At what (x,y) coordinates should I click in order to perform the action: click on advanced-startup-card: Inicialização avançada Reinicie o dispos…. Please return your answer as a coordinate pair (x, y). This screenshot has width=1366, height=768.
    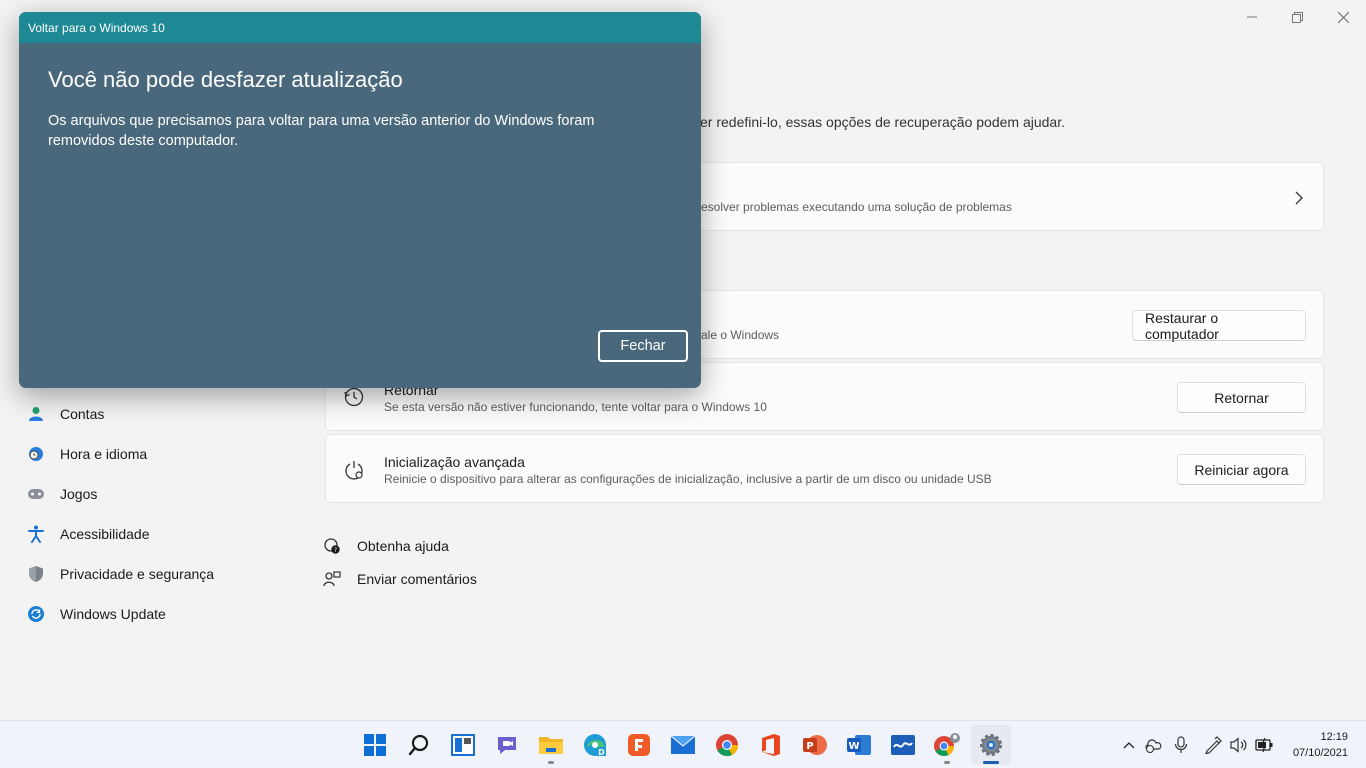
    Looking at the image, I should click on (824, 468).